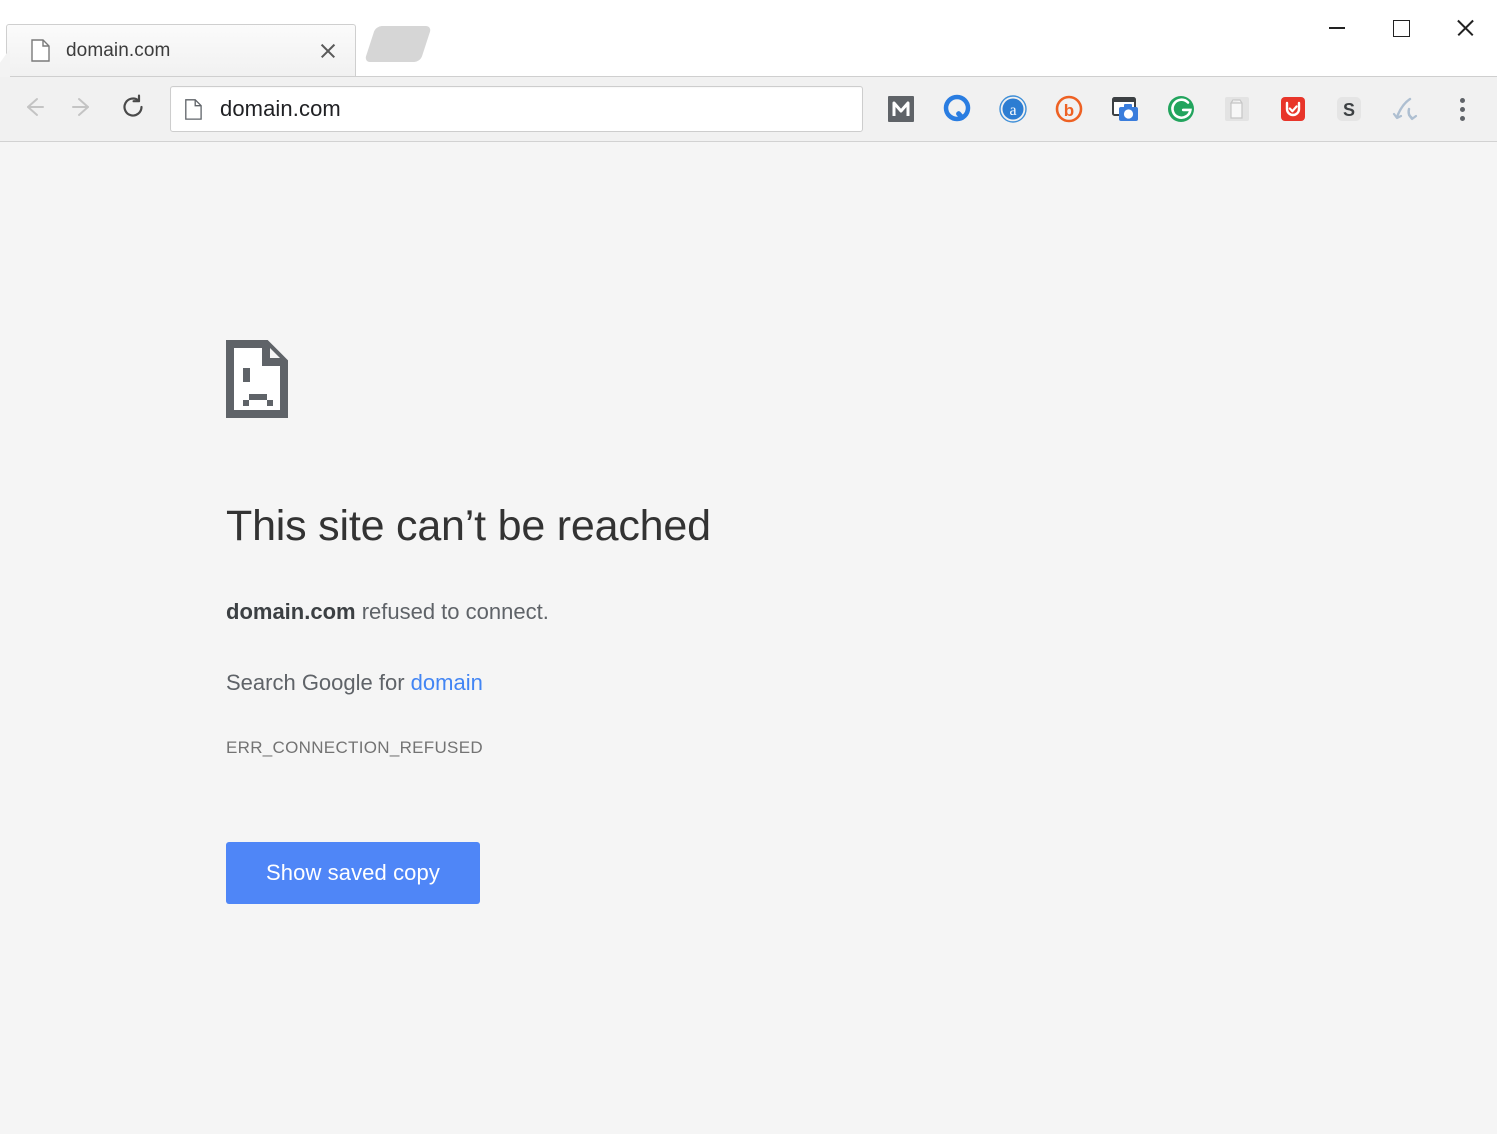 The width and height of the screenshot is (1497, 1134). I want to click on note-paper-icon, so click(1237, 109).